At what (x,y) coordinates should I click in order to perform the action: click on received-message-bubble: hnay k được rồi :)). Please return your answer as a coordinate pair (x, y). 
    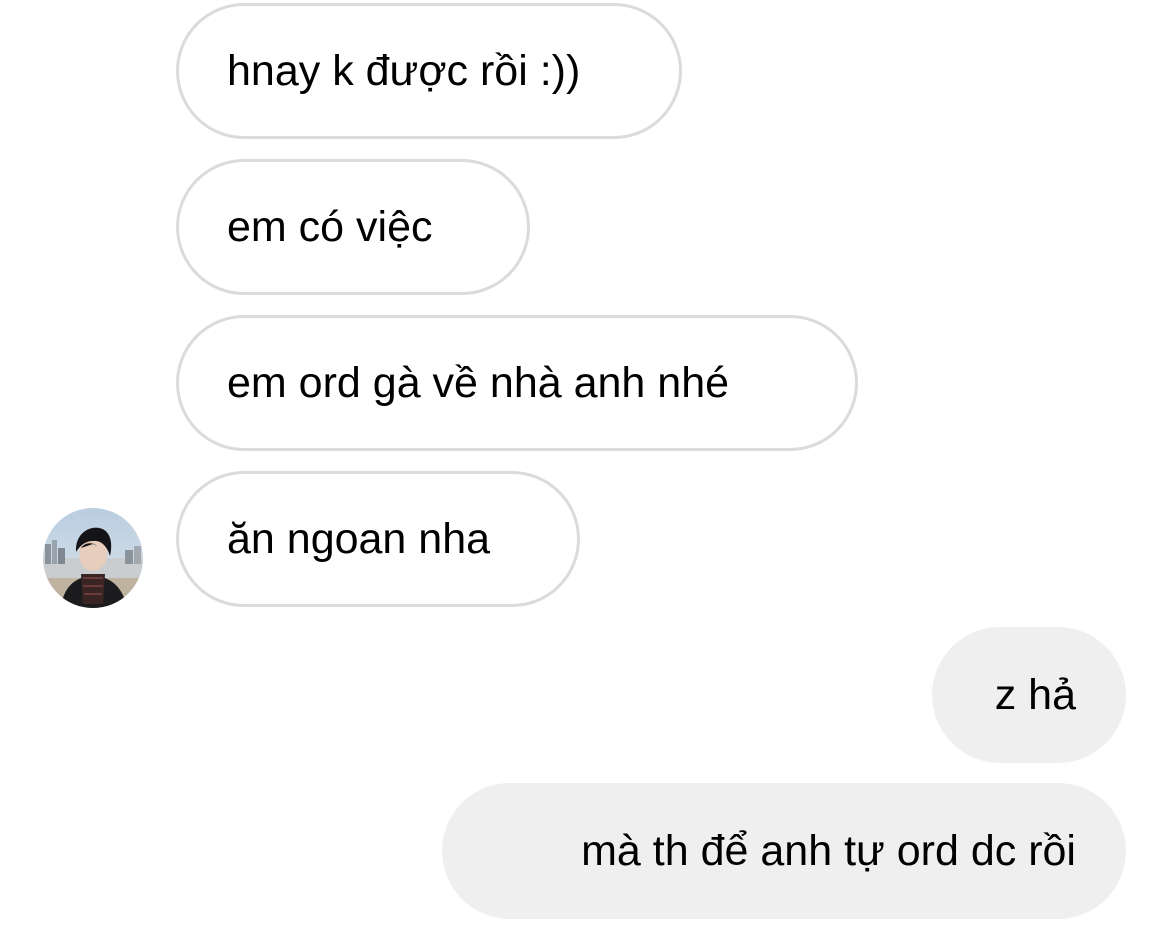
    Looking at the image, I should click on (429, 71).